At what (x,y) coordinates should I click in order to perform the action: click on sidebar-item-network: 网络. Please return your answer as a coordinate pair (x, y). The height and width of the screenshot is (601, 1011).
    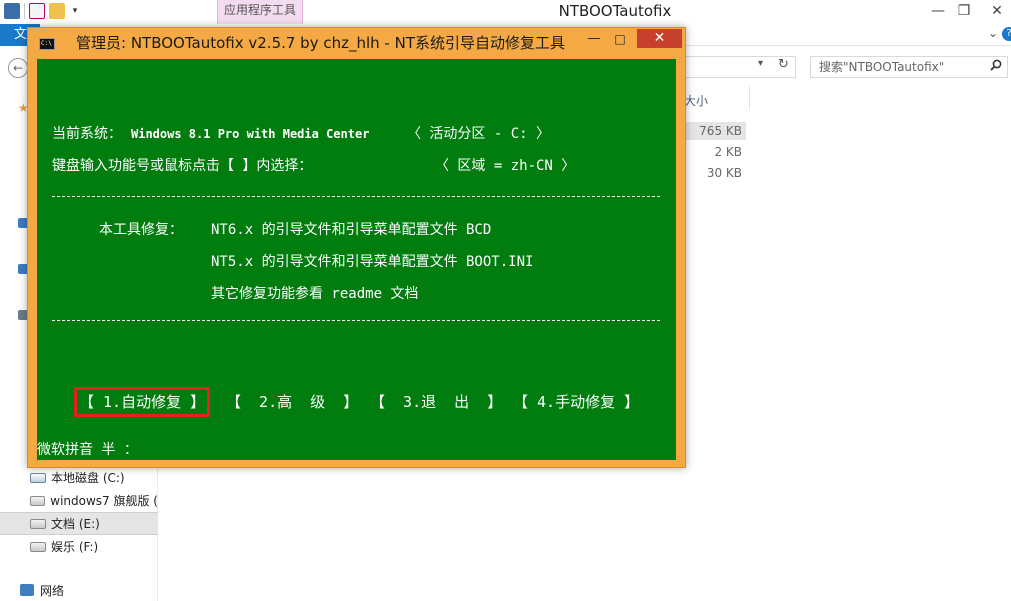
    Looking at the image, I should click on (32, 589).